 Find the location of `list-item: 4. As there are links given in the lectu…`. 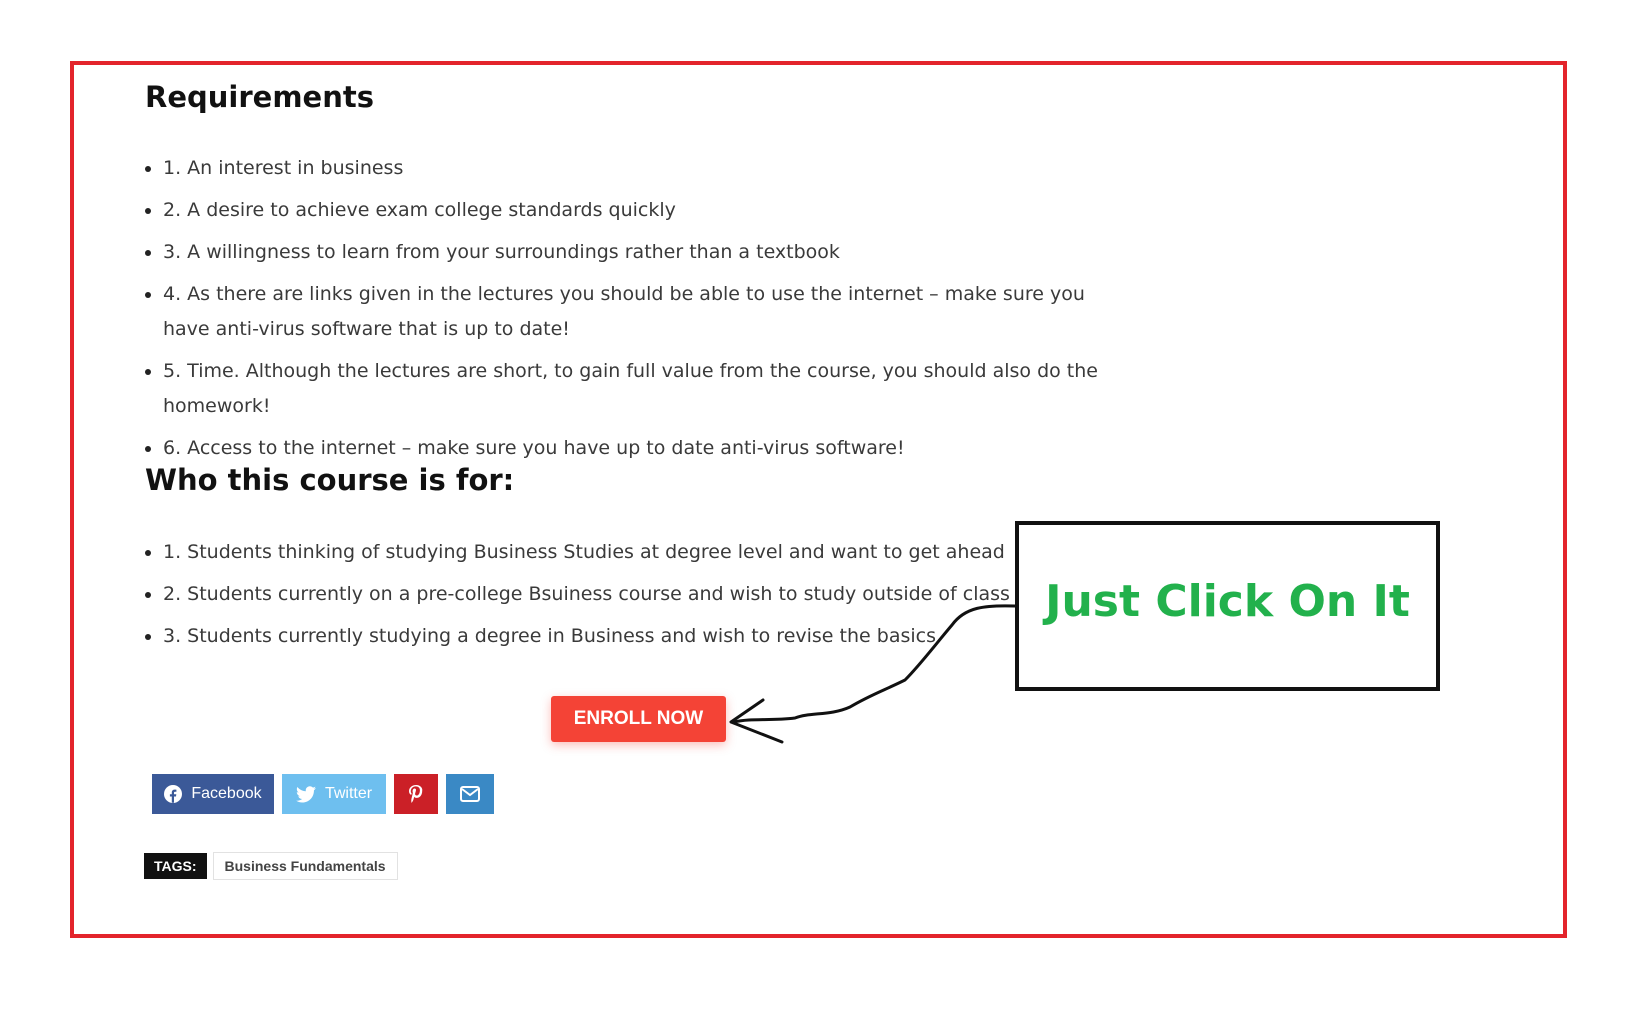

list-item: 4. As there are links given in the lectu… is located at coordinates (635, 312).